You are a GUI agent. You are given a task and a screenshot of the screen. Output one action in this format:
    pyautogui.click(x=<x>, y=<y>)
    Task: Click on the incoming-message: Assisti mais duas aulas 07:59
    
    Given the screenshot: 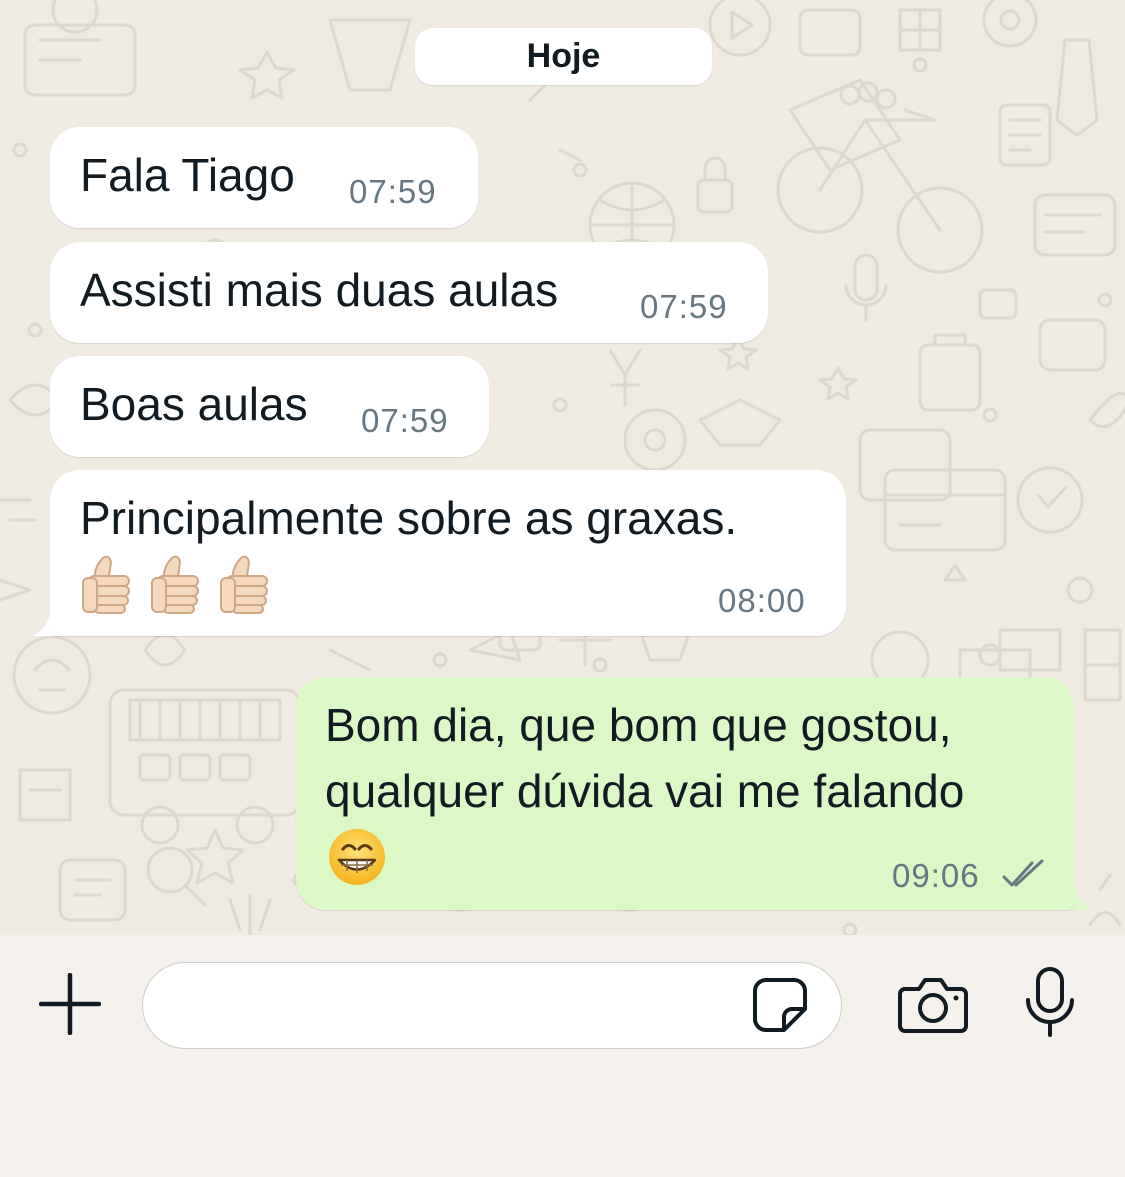 What is the action you would take?
    pyautogui.click(x=409, y=292)
    